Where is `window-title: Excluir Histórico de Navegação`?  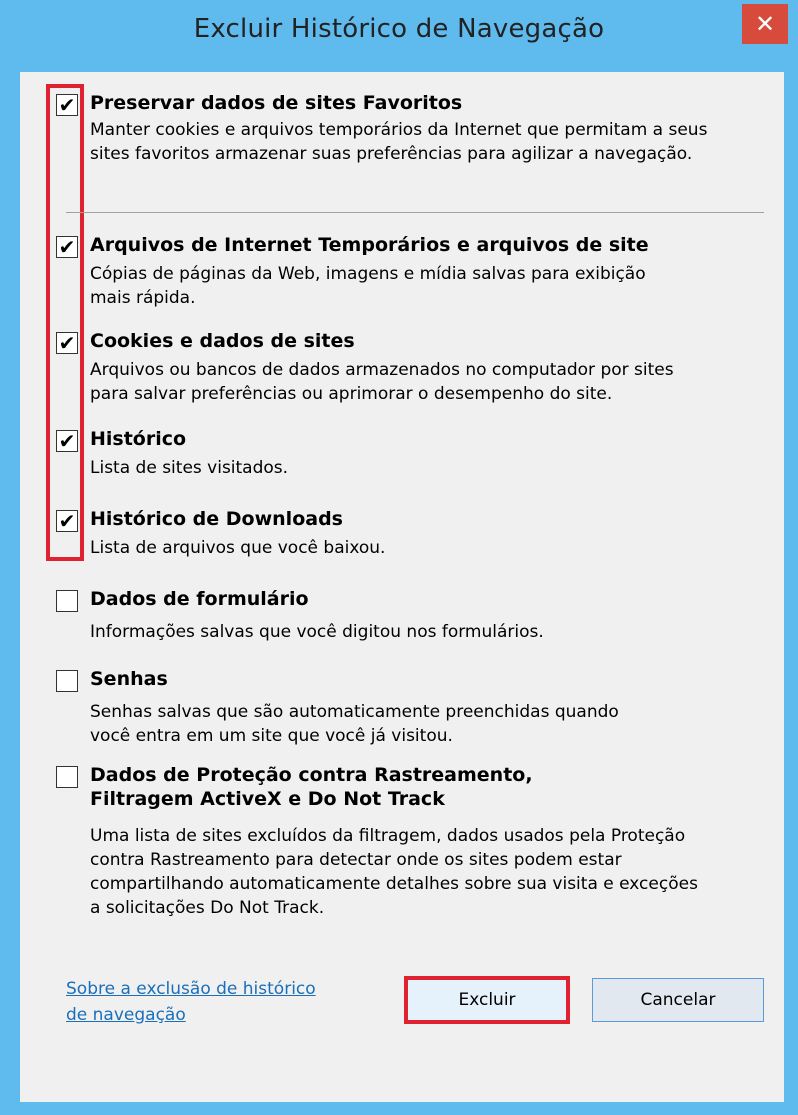 window-title: Excluir Histórico de Navegação is located at coordinates (399, 29).